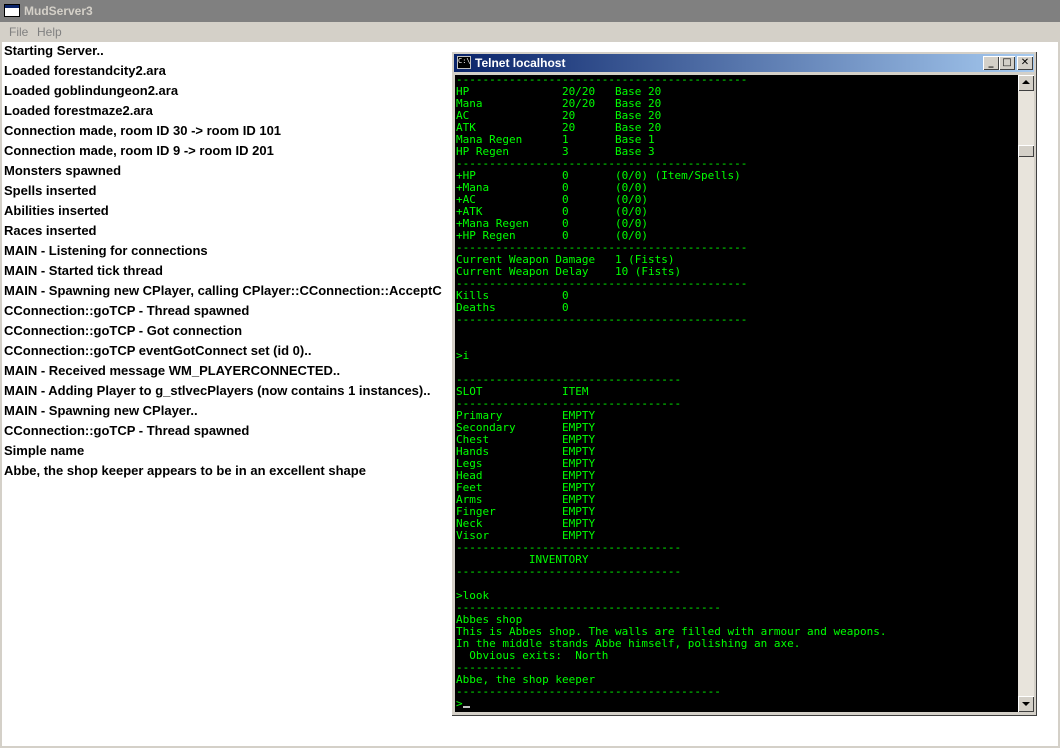 The image size is (1060, 748). What do you see at coordinates (671, 91) in the screenshot?
I see `console-line: HP 20/20 Base 20` at bounding box center [671, 91].